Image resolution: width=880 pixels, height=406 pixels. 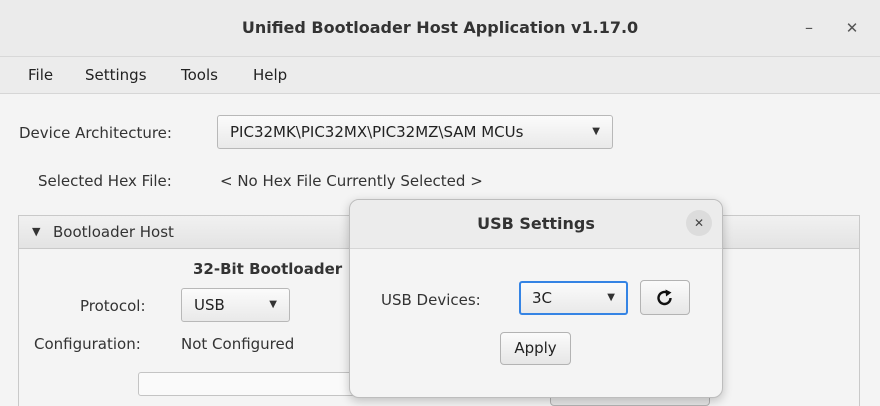 I want to click on minimize-button: –, so click(x=809, y=28).